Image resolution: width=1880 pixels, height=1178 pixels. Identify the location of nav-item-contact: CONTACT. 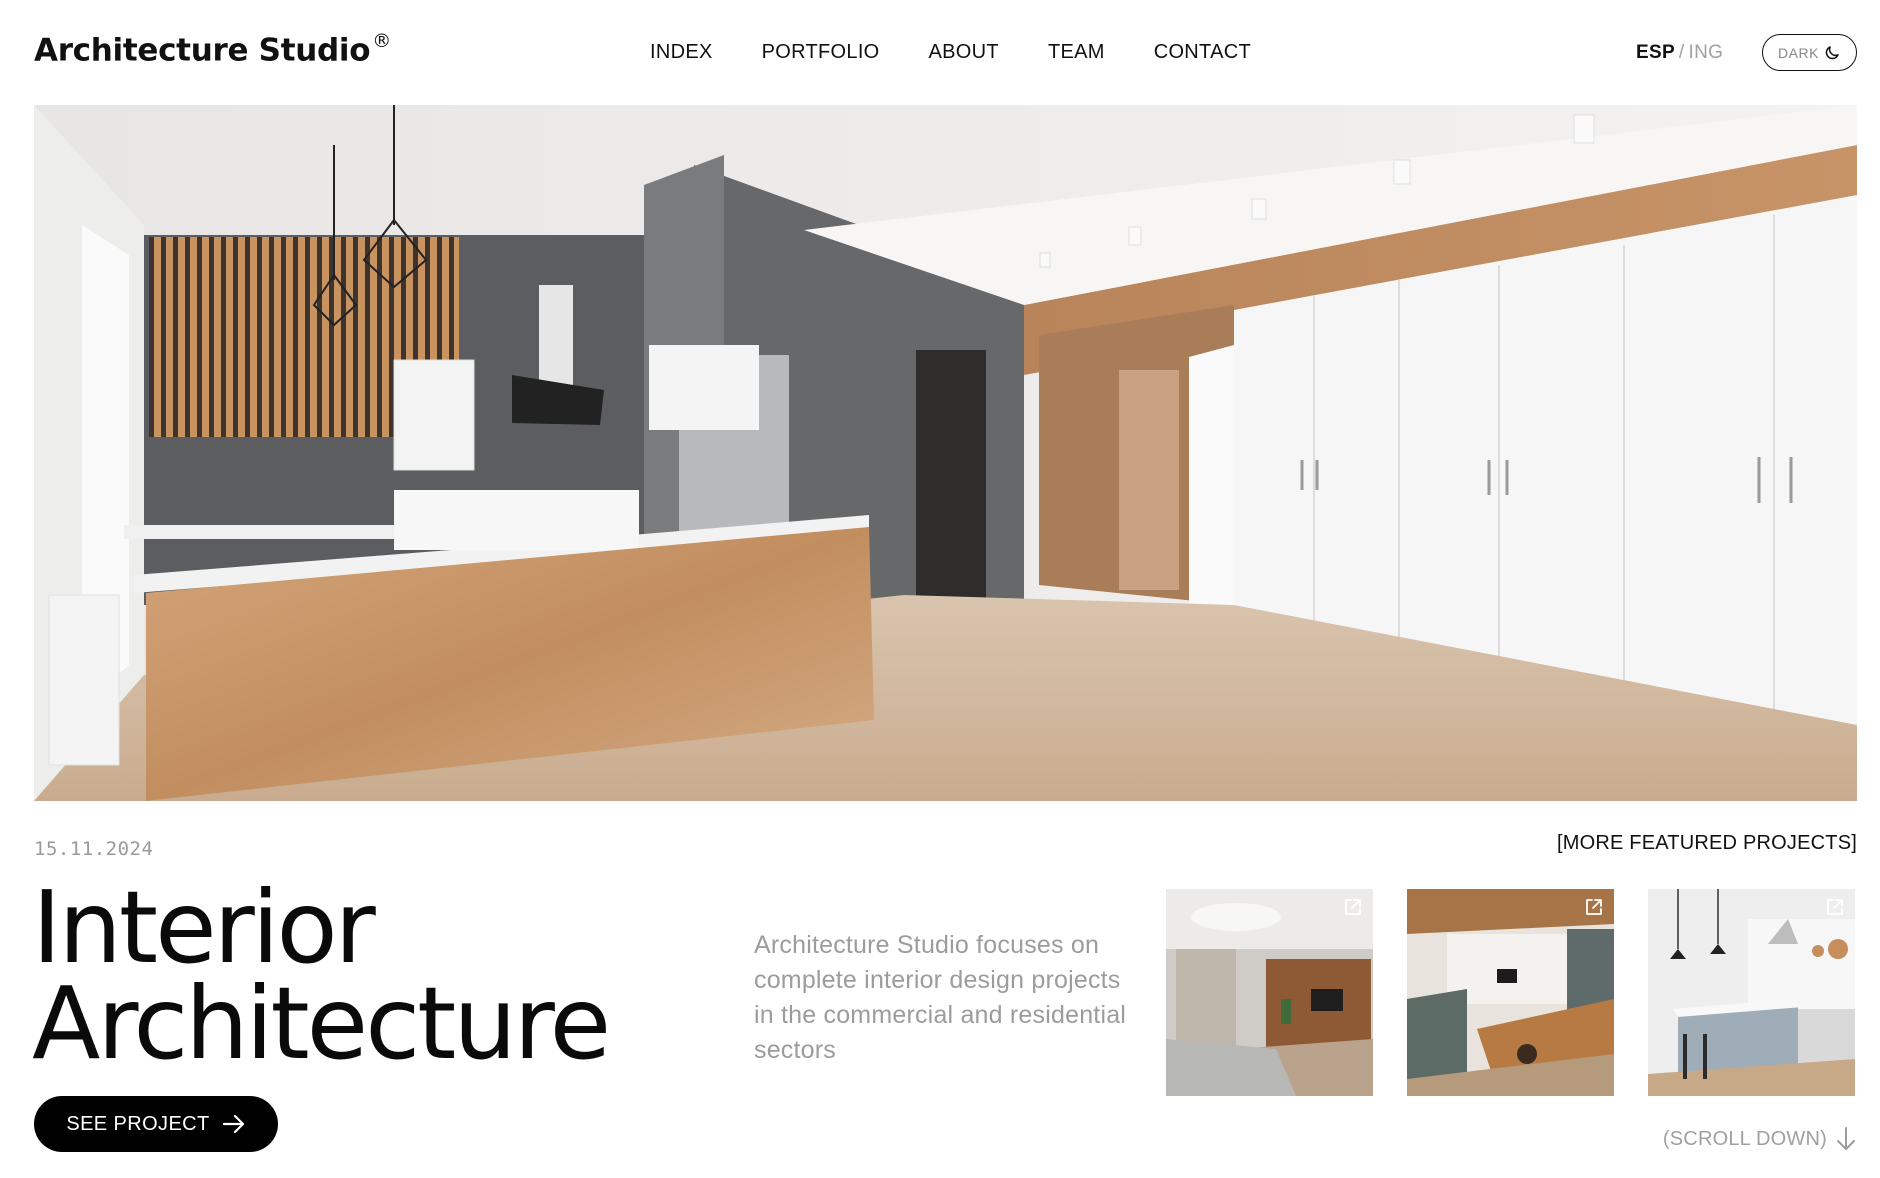
(1202, 52).